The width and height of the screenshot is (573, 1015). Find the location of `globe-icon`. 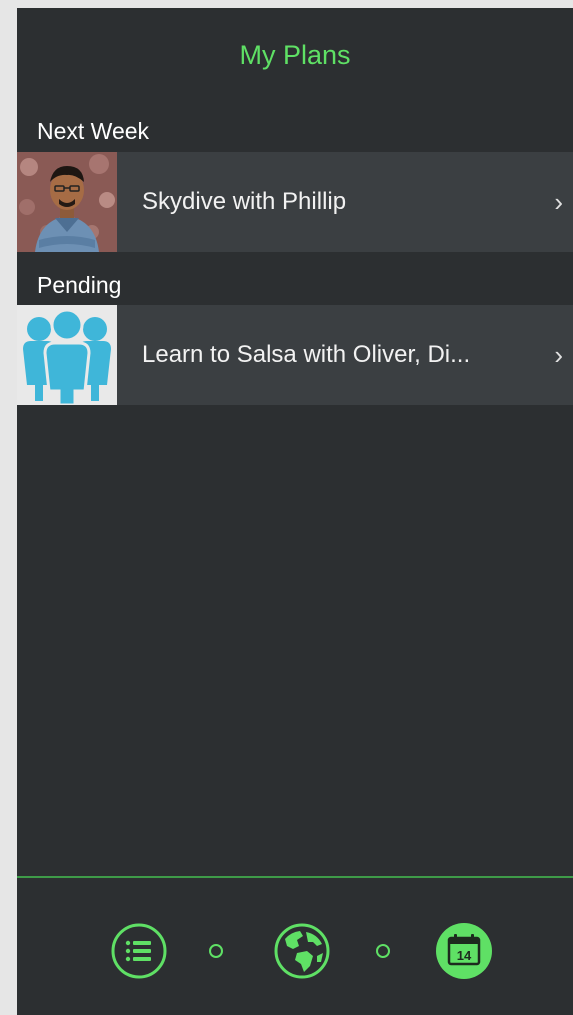

globe-icon is located at coordinates (302, 951).